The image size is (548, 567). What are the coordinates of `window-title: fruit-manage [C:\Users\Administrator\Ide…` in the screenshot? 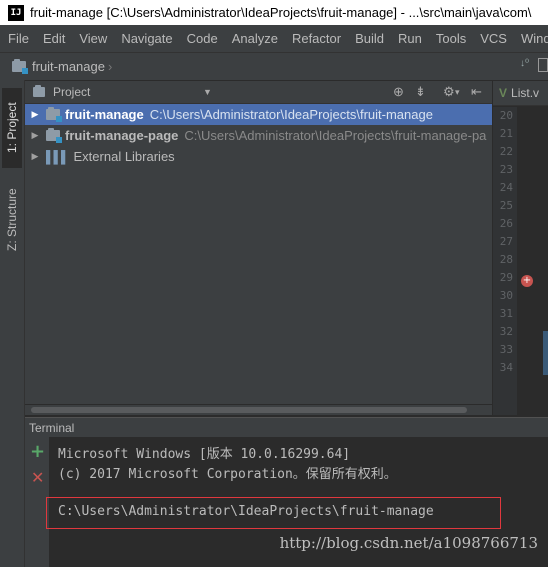 It's located at (281, 12).